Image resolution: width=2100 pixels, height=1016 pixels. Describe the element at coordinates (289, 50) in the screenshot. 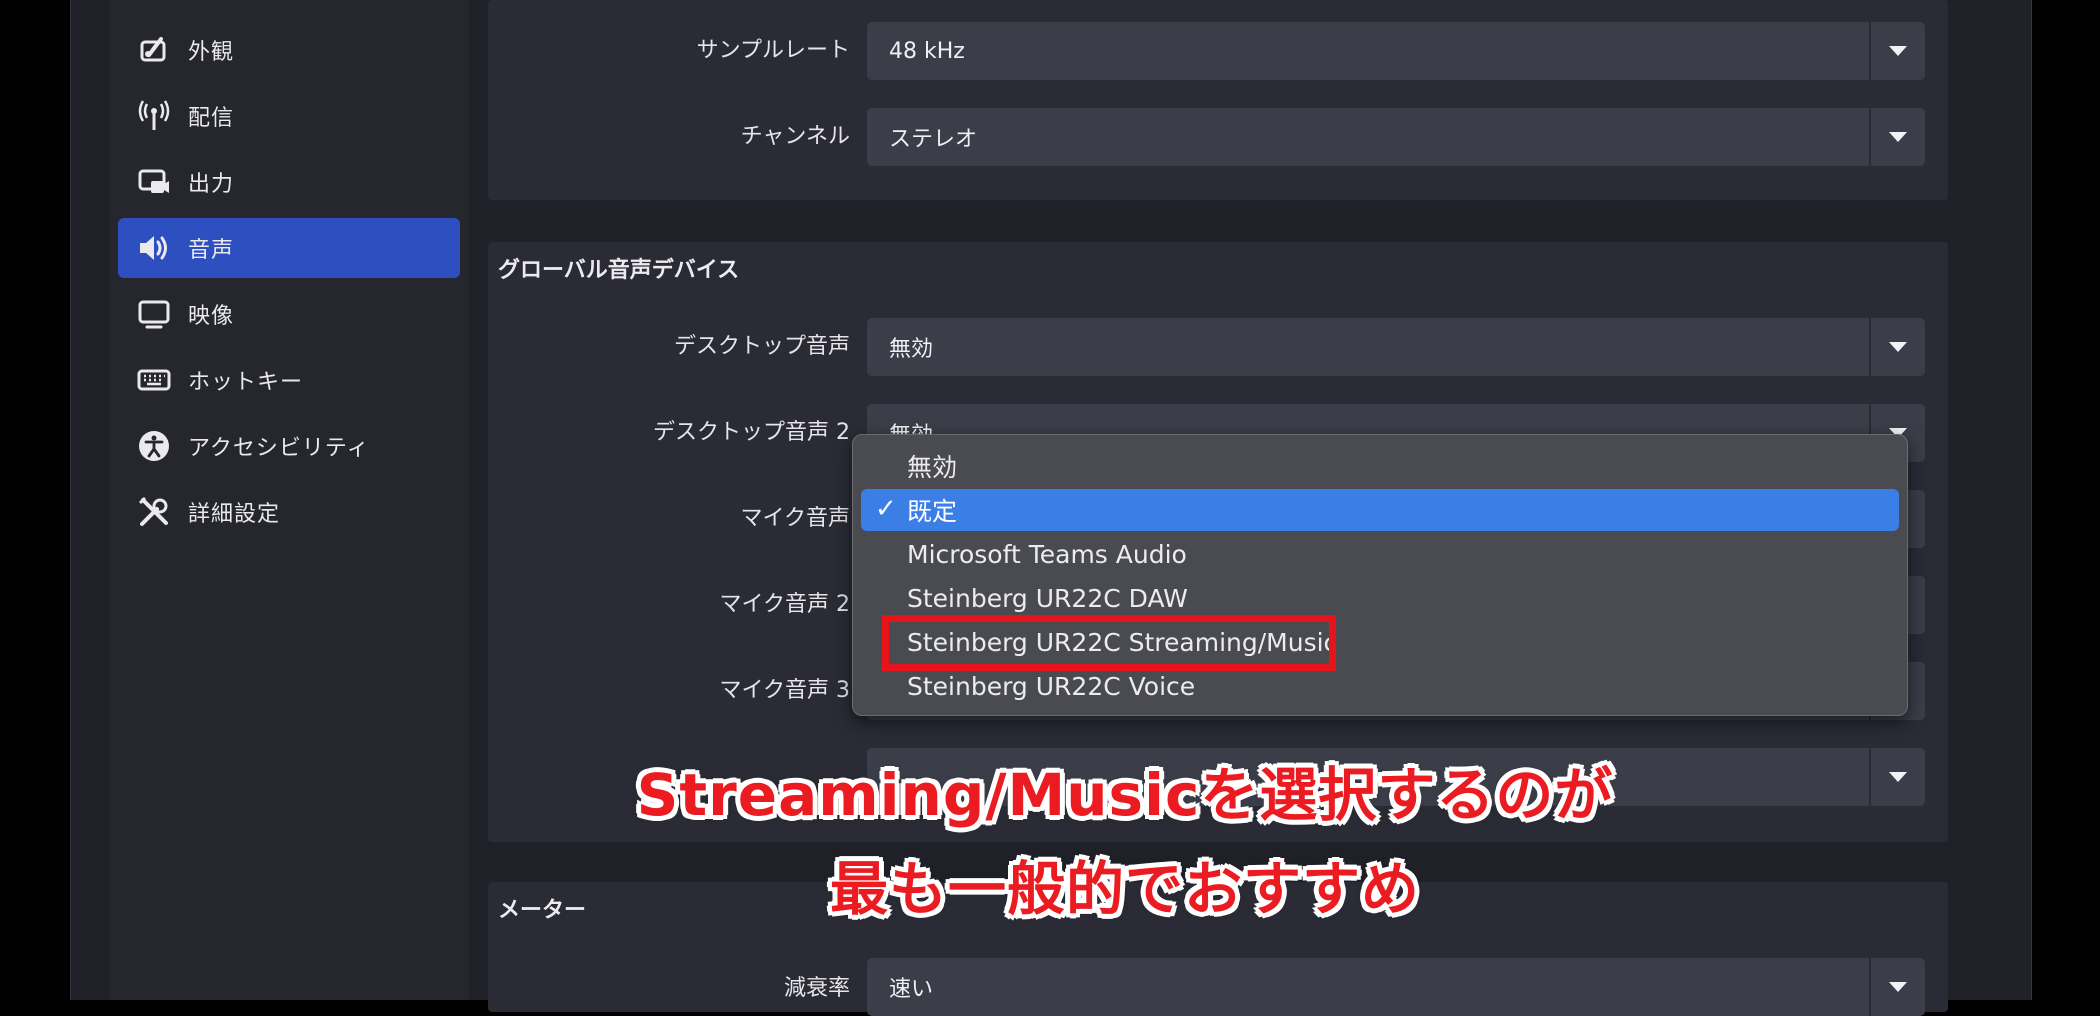

I see `sidebar-item-appearance: 外観` at that location.